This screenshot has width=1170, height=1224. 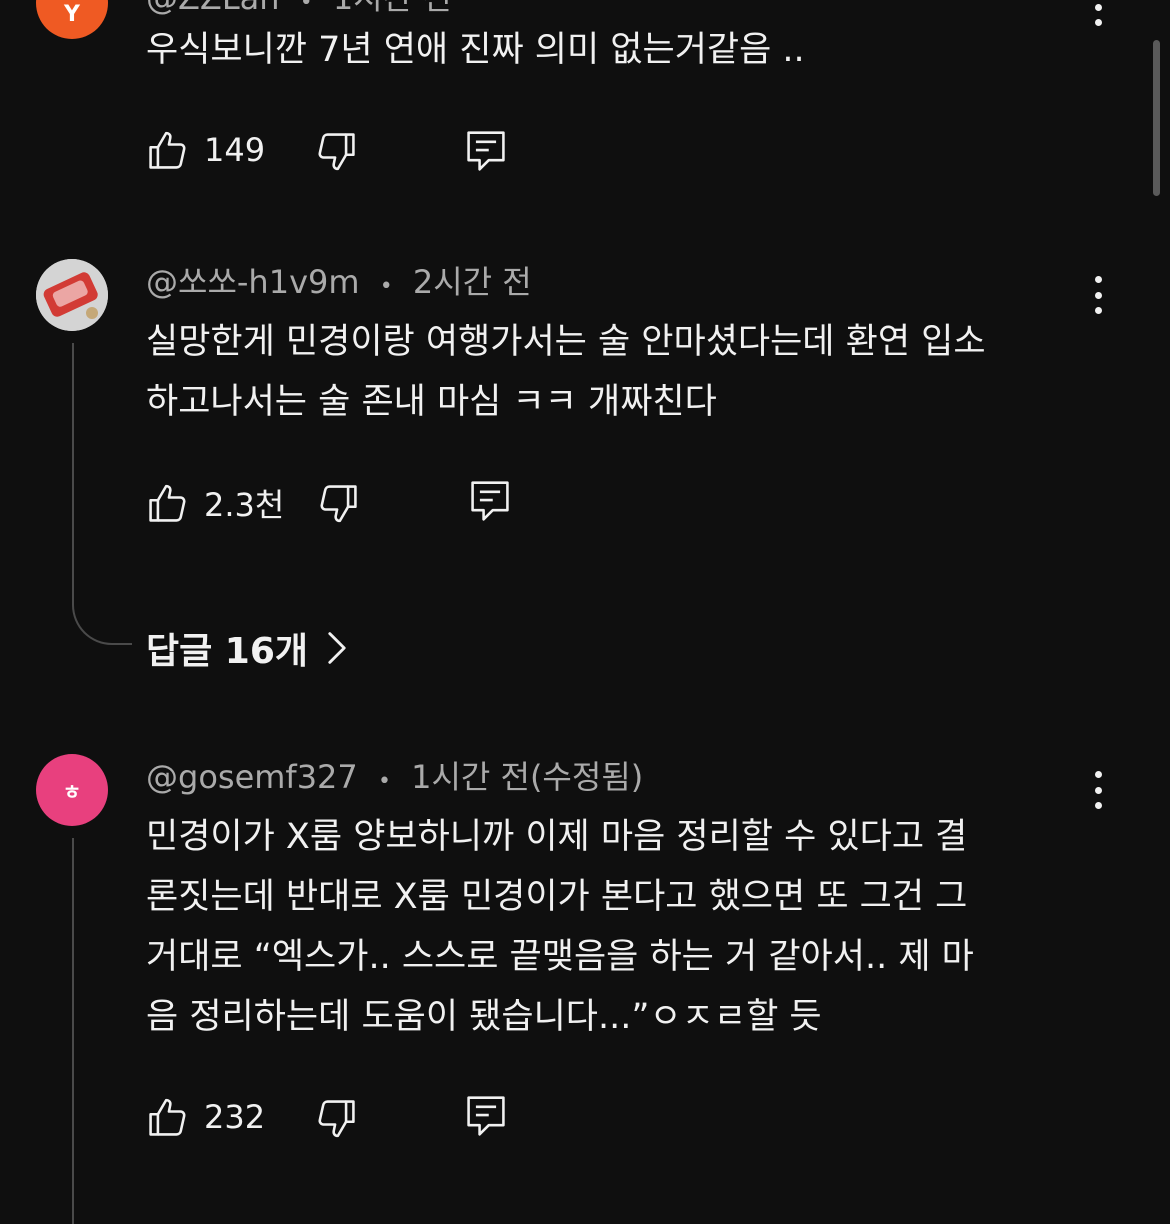 What do you see at coordinates (475, 50) in the screenshot?
I see `comment-text-line: 우식보니깐 7년 연애 진짜 의미 없는거같음 ..` at bounding box center [475, 50].